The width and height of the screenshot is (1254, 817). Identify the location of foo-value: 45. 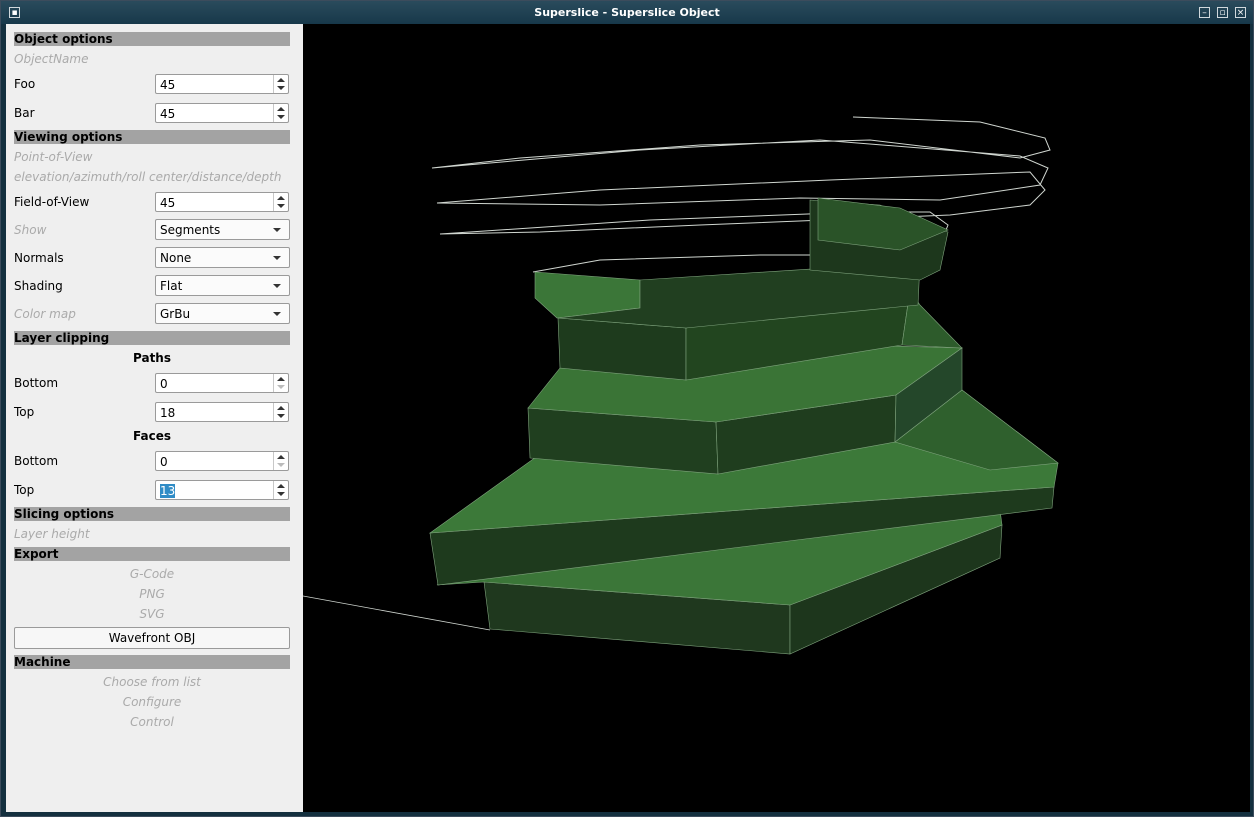
(167, 85).